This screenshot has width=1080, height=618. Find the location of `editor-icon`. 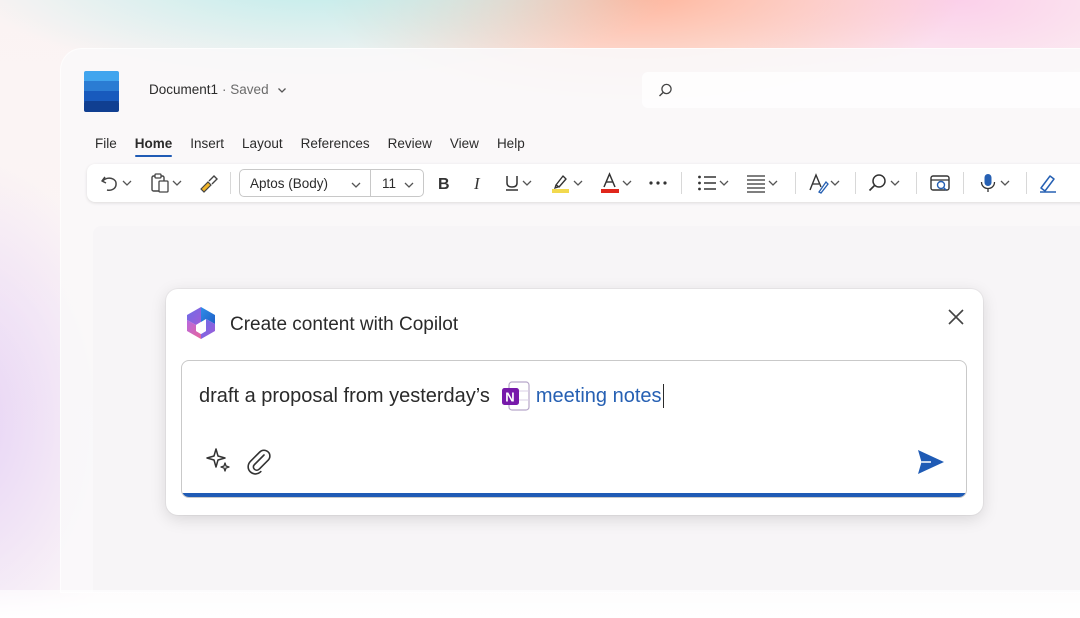

editor-icon is located at coordinates (1048, 184).